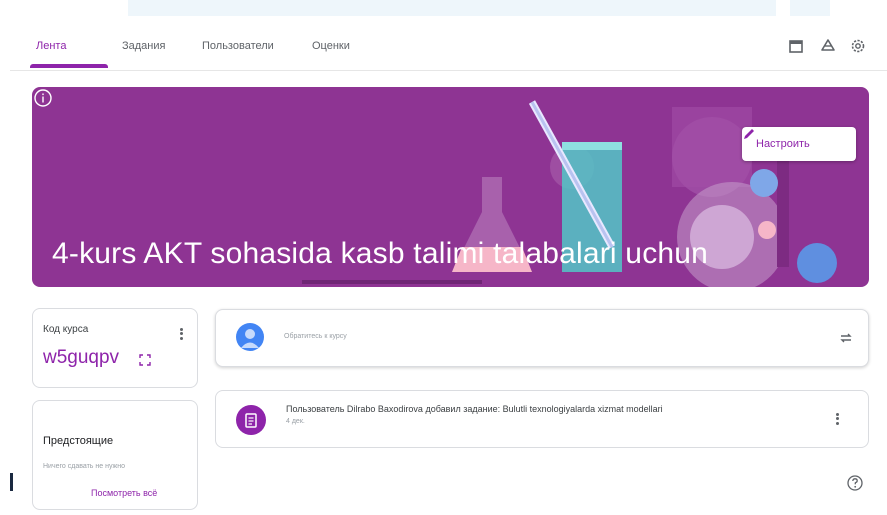  I want to click on stream-item-date: 4 дек., so click(295, 421).